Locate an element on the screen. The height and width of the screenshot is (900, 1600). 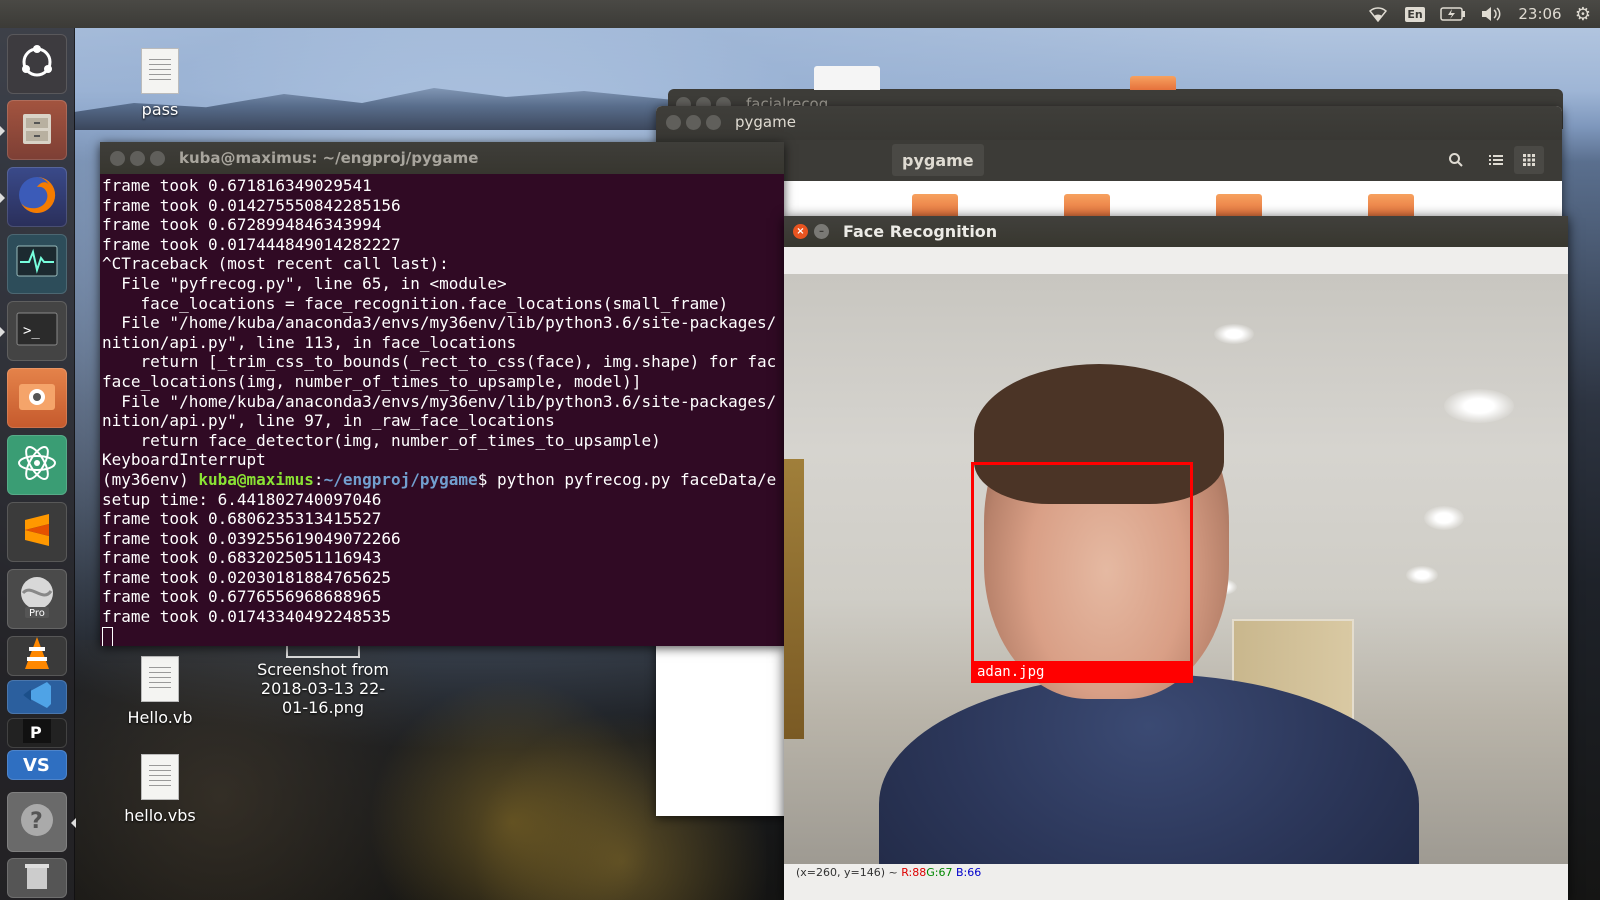
google-earth-pro-launcher: Pro is located at coordinates (37, 599).